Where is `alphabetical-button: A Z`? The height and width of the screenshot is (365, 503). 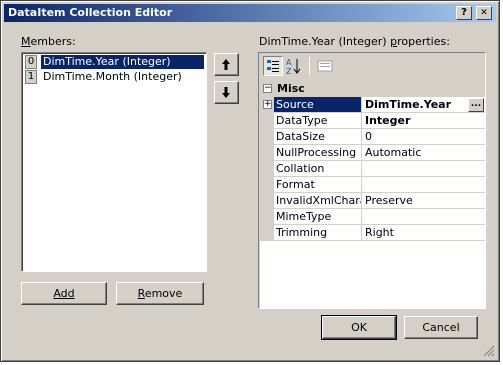 alphabetical-button: A Z is located at coordinates (294, 66).